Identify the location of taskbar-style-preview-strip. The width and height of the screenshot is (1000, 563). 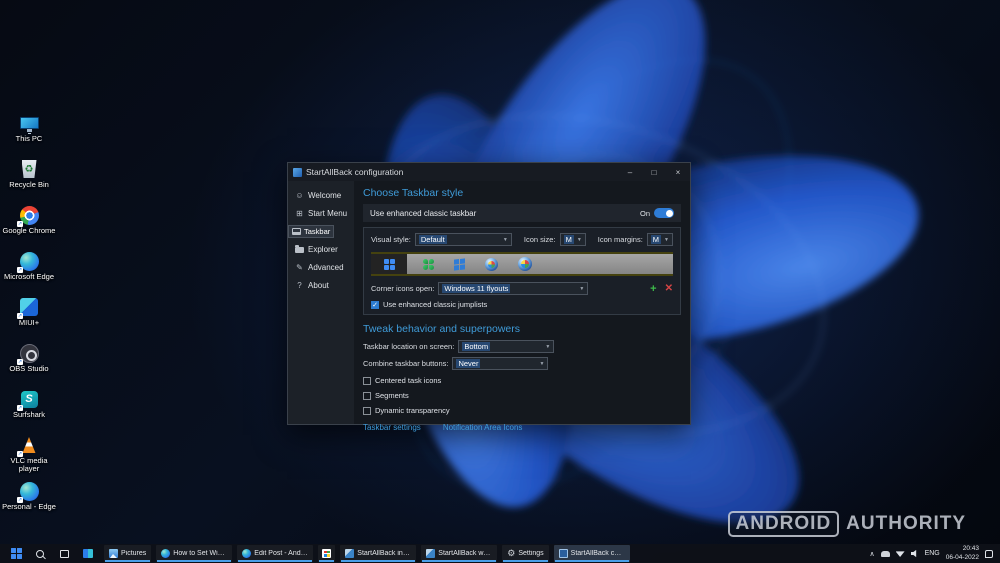
(522, 264).